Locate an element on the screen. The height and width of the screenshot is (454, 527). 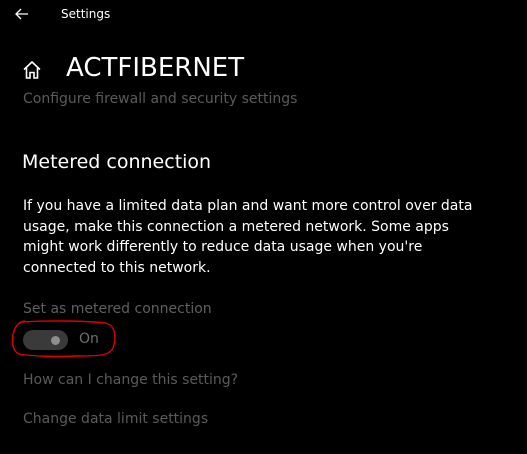
home-icon is located at coordinates (32, 69).